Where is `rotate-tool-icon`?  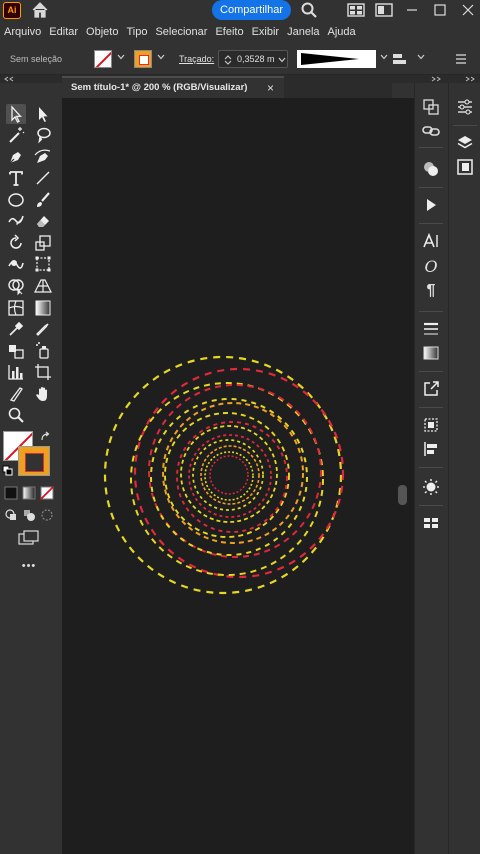 rotate-tool-icon is located at coordinates (16, 243).